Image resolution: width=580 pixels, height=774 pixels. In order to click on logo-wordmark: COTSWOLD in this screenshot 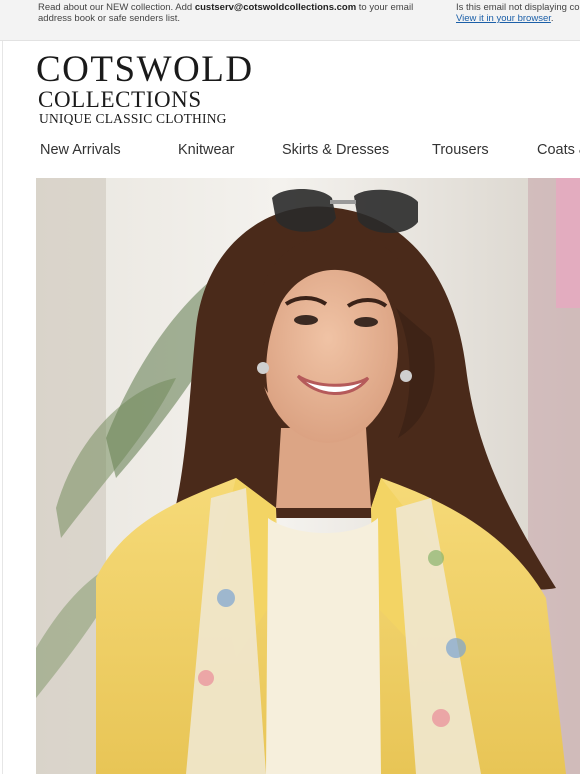, I will do `click(145, 69)`.